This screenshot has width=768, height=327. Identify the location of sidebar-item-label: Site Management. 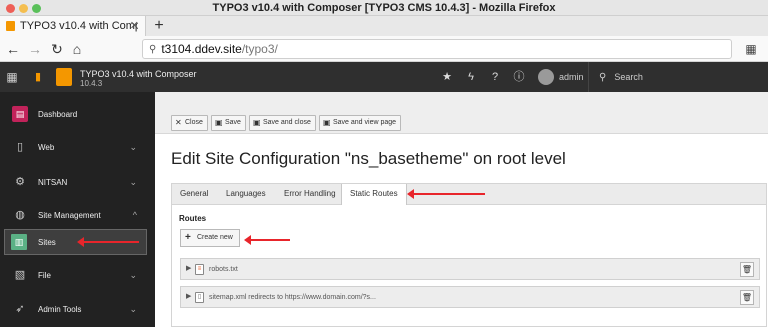
(69, 215).